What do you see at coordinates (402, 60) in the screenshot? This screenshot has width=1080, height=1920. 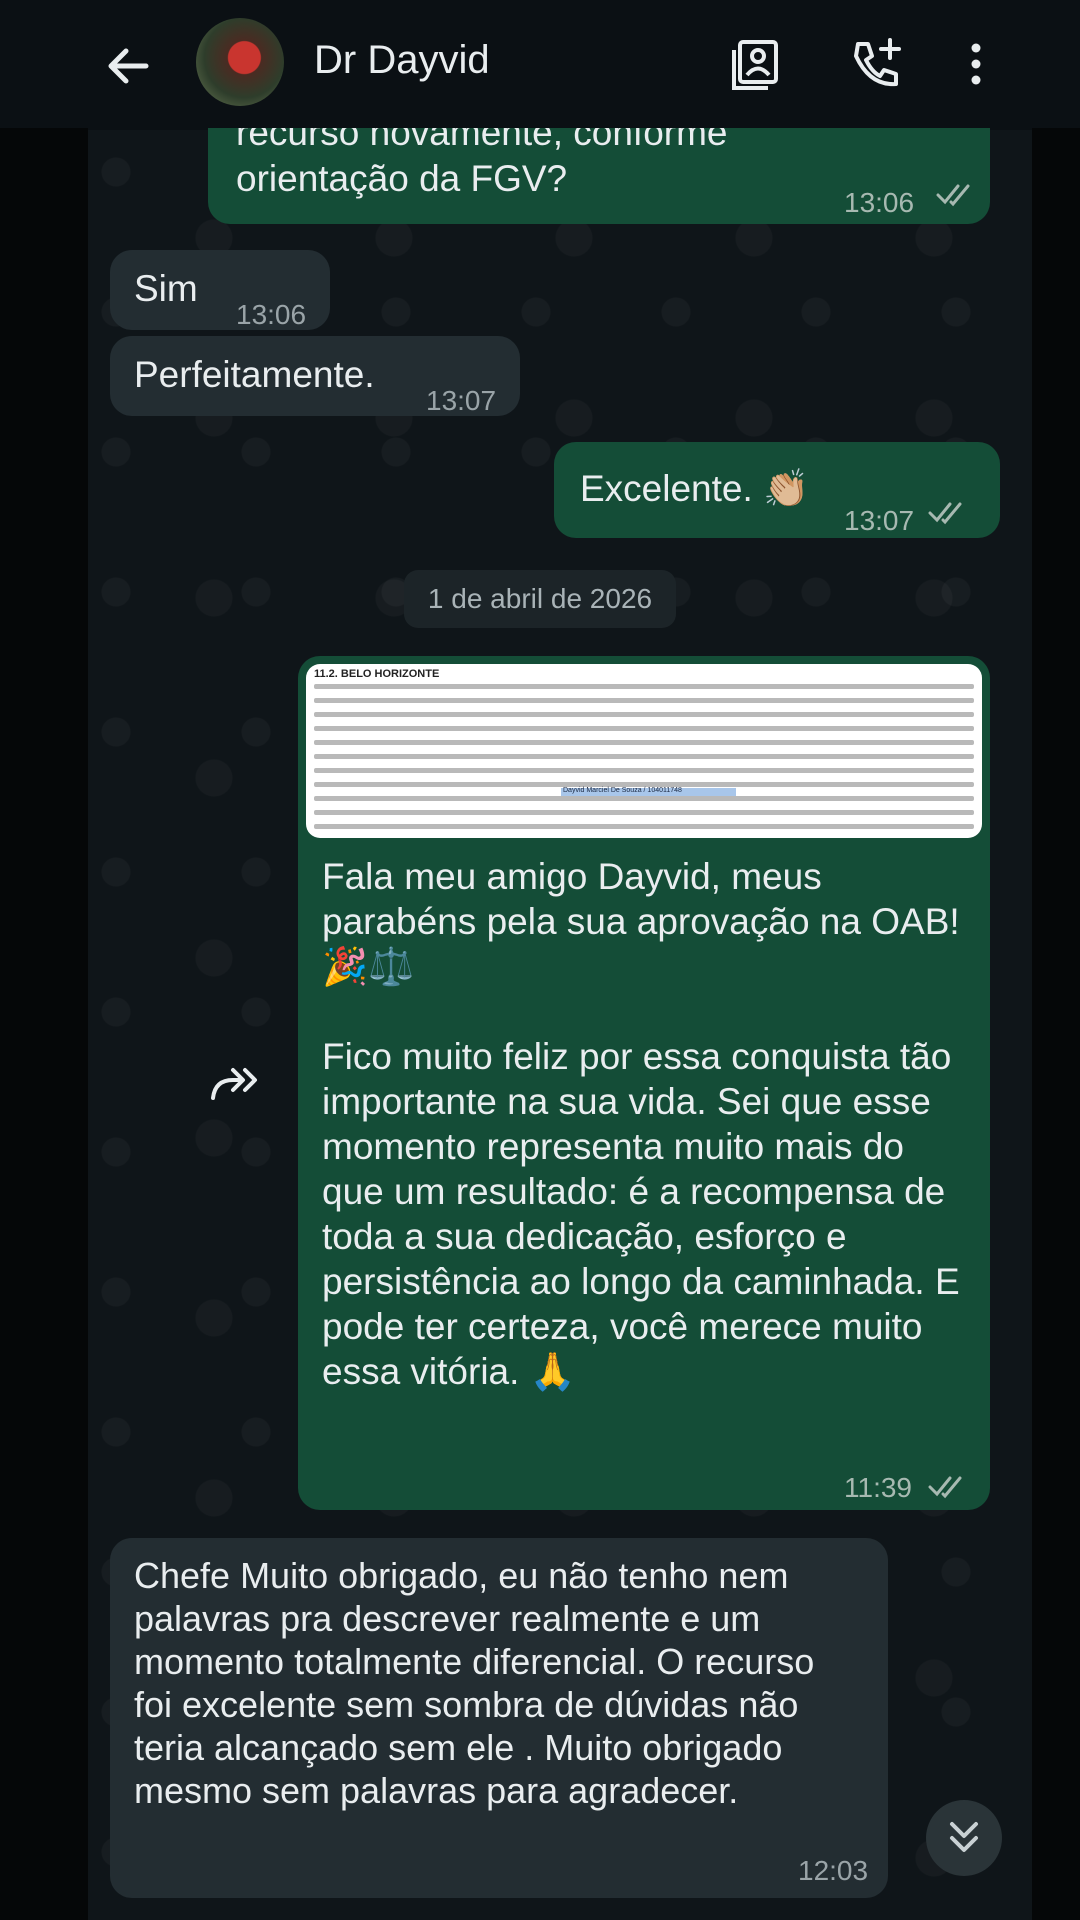 I see `contact-name: Dr Dayvid` at bounding box center [402, 60].